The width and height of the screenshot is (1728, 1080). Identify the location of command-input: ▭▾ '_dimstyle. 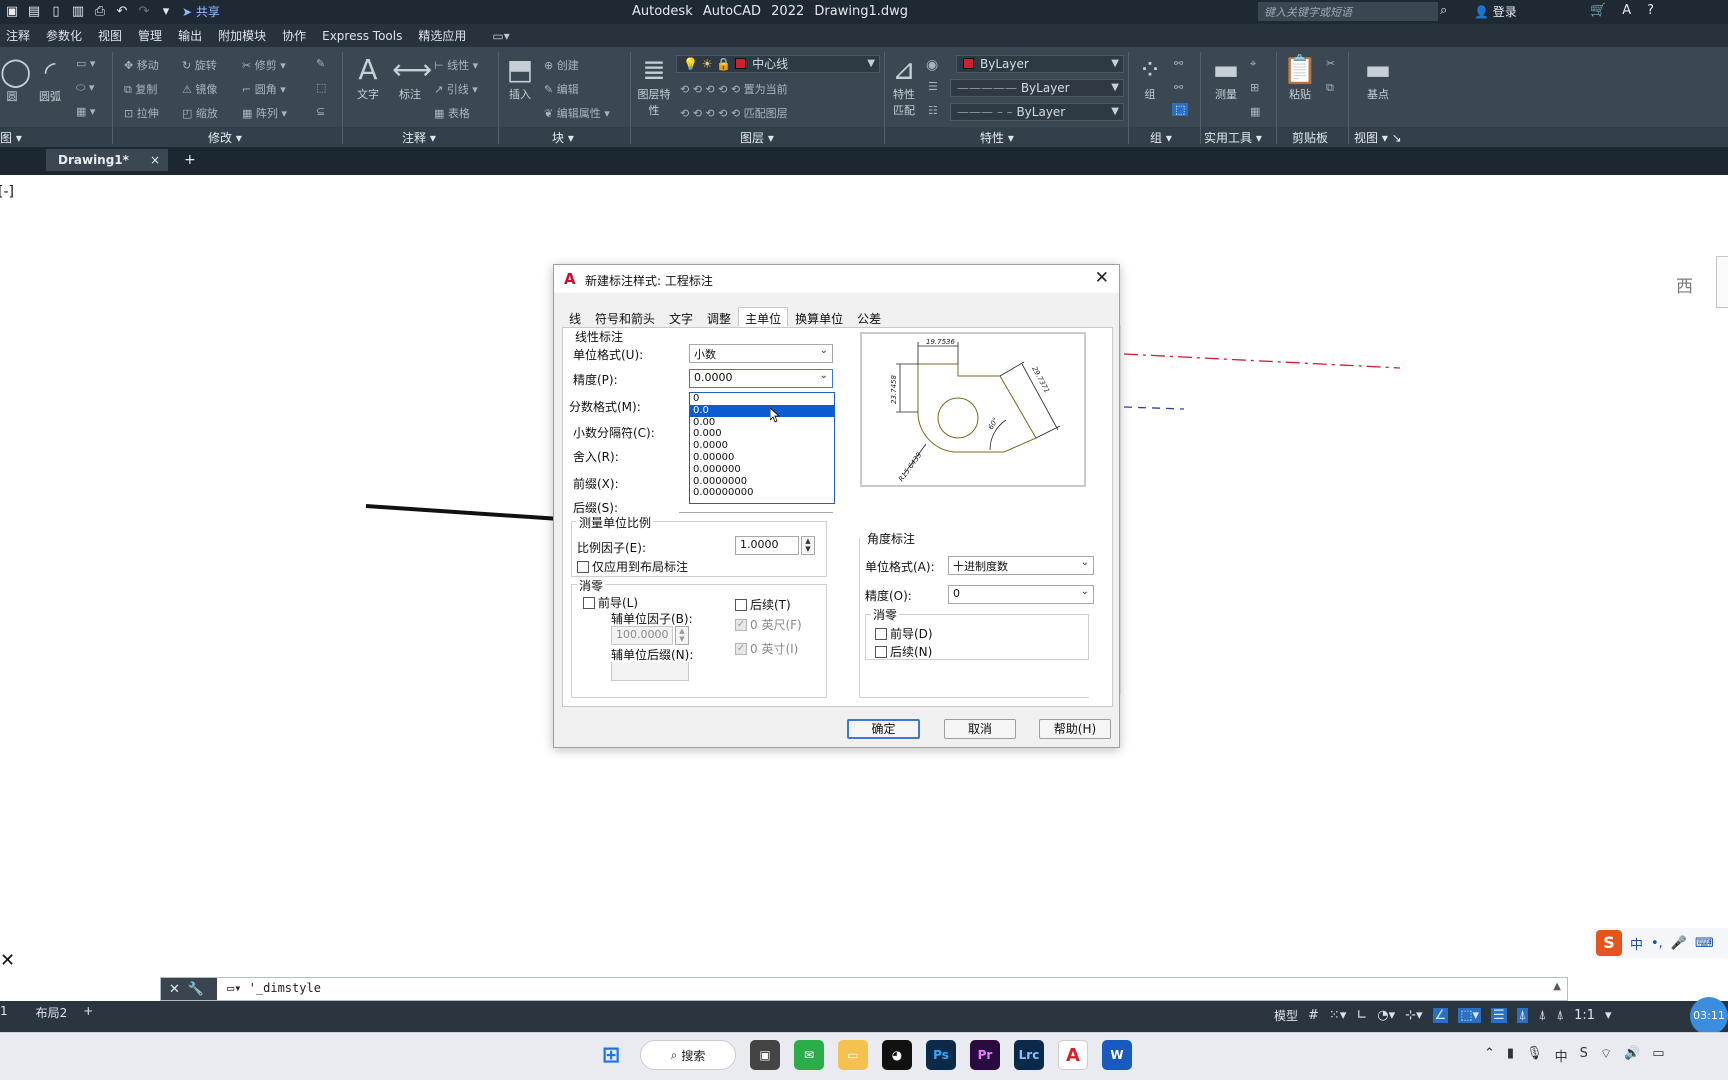
(274, 988).